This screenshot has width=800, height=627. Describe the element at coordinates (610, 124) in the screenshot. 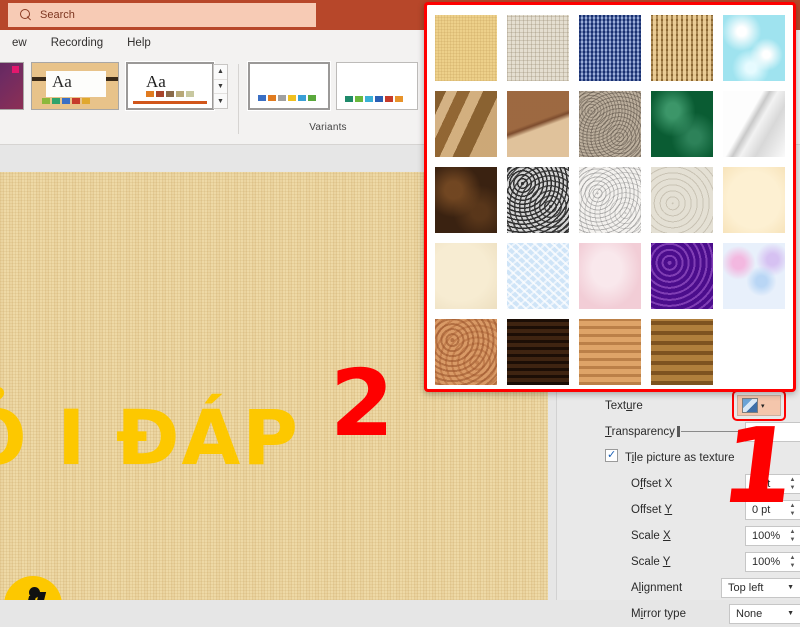

I see `texture-swatch-sand` at that location.